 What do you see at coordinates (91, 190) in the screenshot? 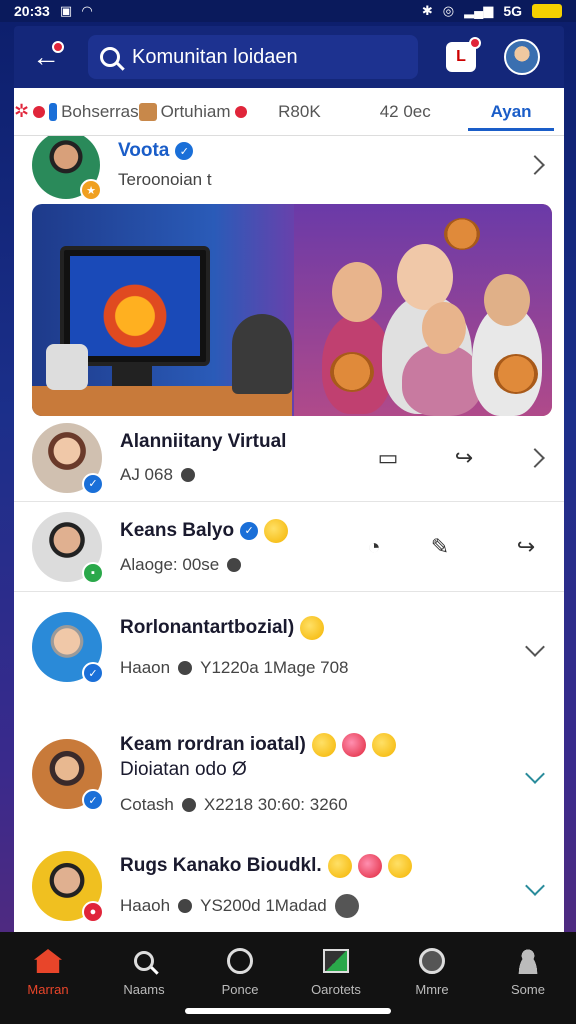
I see `status-badge: ★` at bounding box center [91, 190].